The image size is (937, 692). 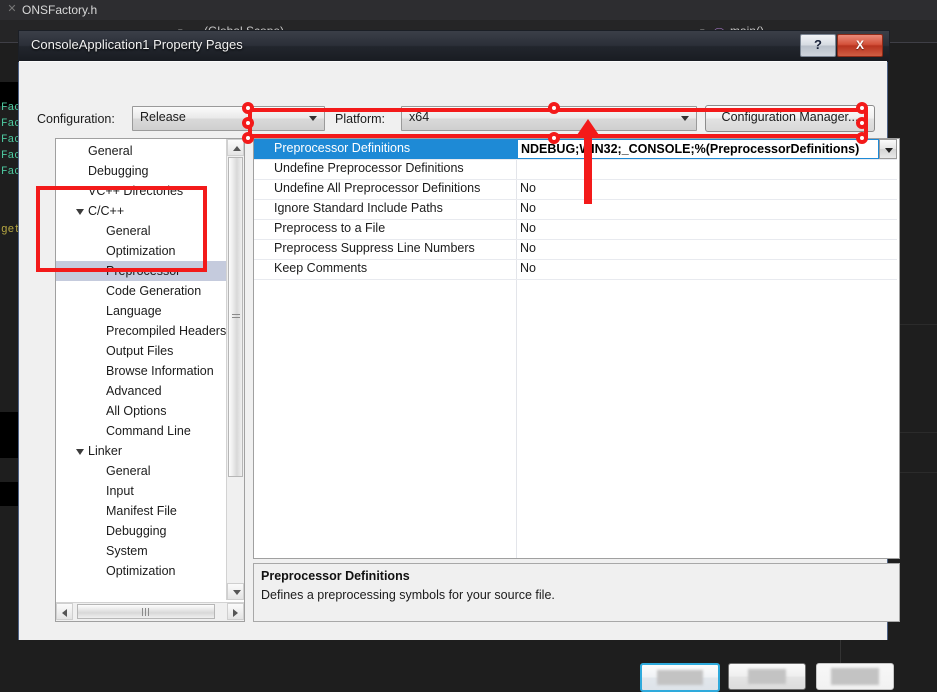 What do you see at coordinates (575, 169) in the screenshot?
I see `table-row: Undefine Preprocessor Definitions` at bounding box center [575, 169].